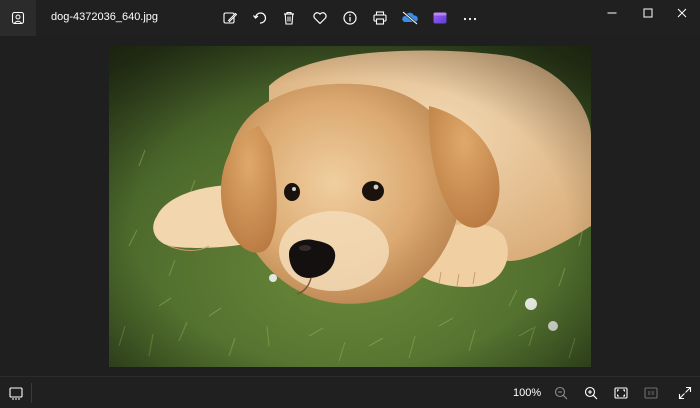  Describe the element at coordinates (18, 18) in the screenshot. I see `photos-app-icon` at that location.